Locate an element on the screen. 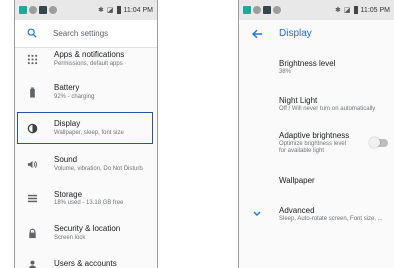 The height and width of the screenshot is (268, 394). item-subtitle: 18% used - 13.18 GB free is located at coordinates (89, 203).